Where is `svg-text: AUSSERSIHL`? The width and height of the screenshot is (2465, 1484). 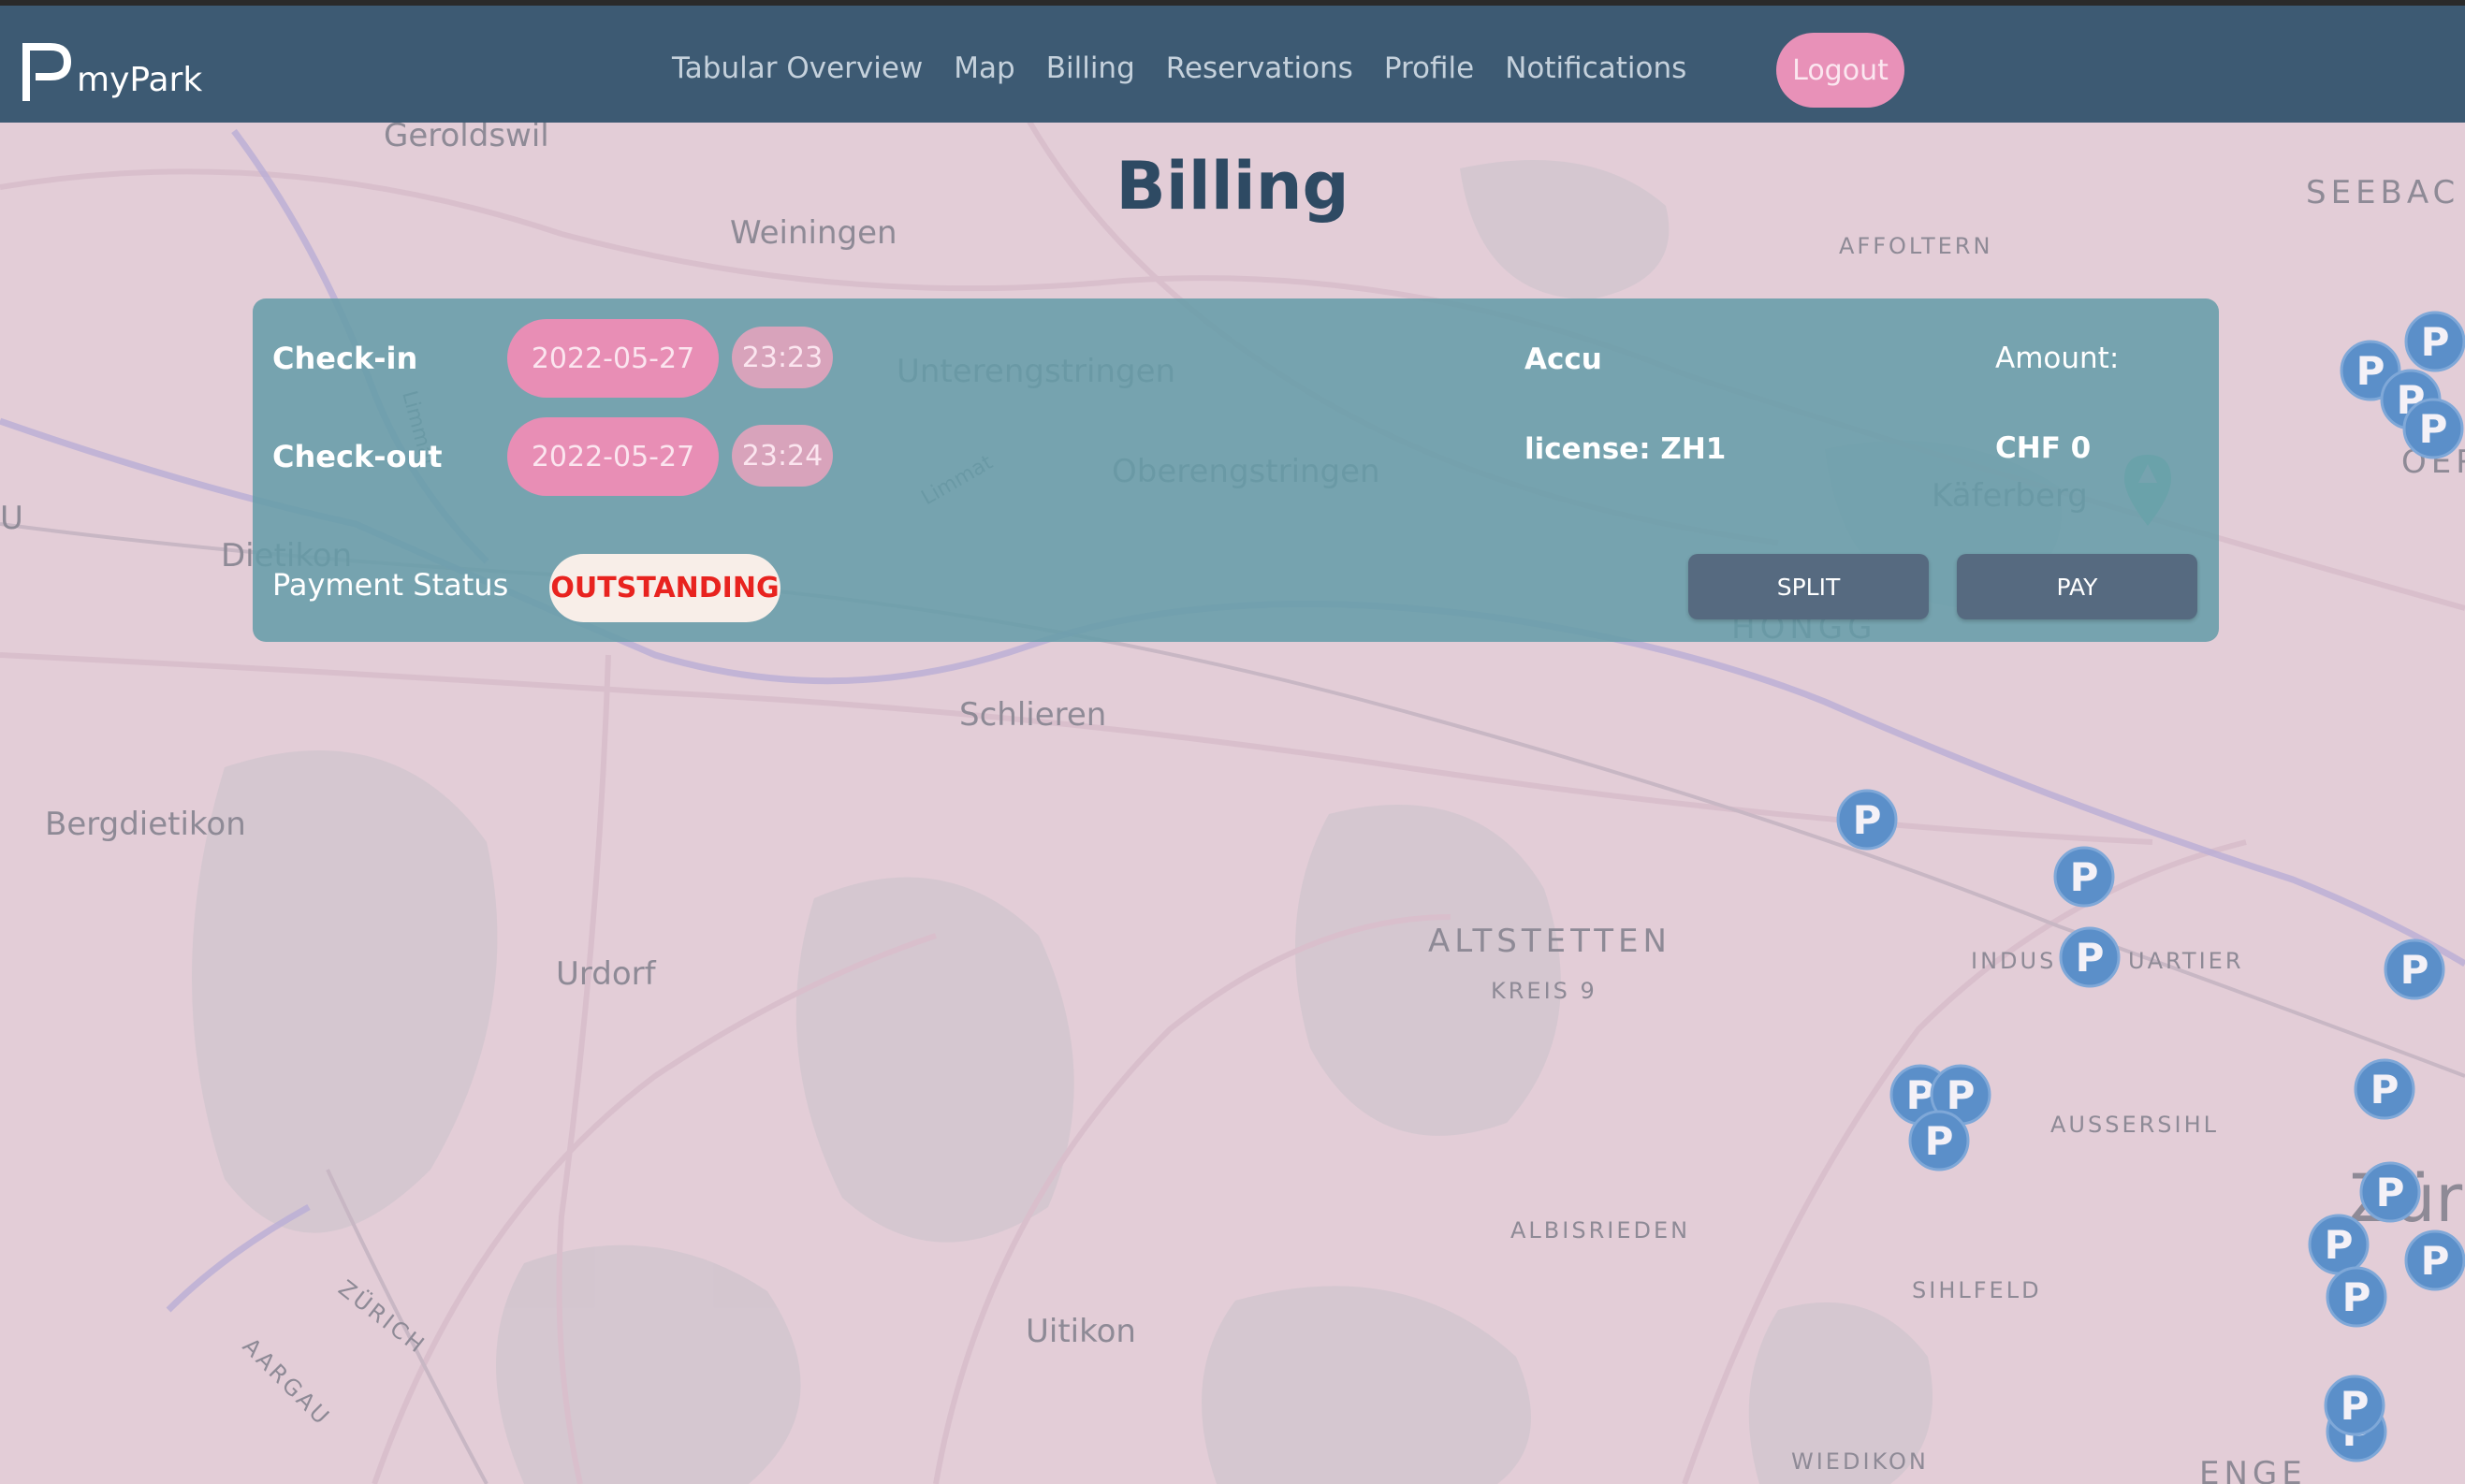 svg-text: AUSSERSIHL is located at coordinates (2134, 1125).